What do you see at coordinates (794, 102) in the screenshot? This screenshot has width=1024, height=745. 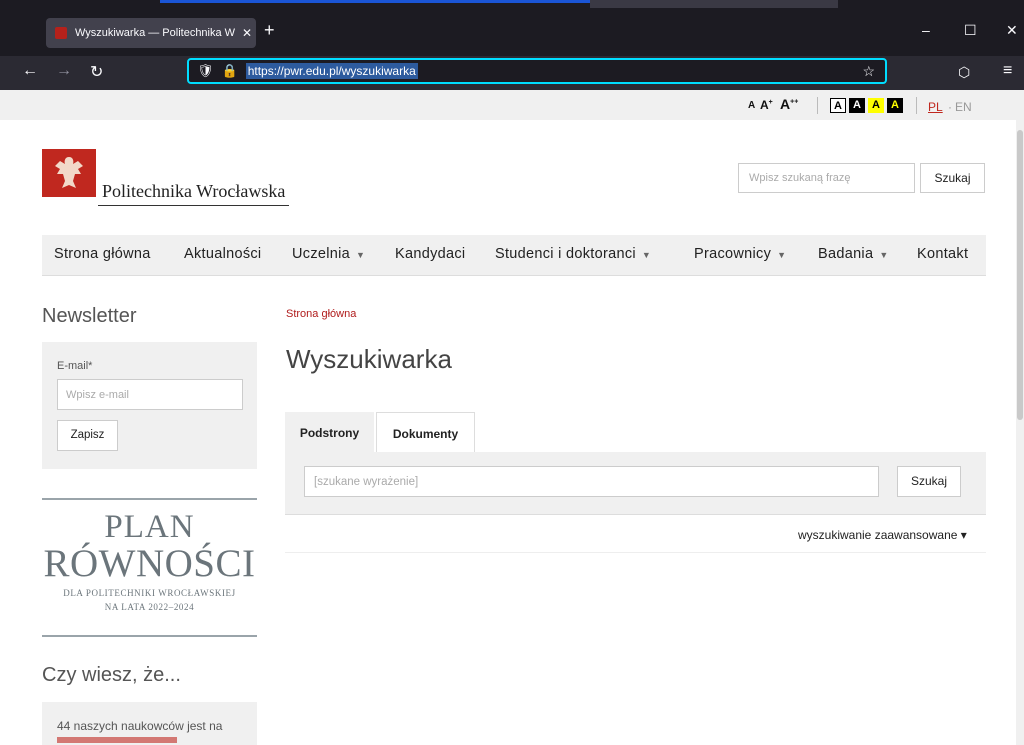 I see `font-large-sup: ++` at bounding box center [794, 102].